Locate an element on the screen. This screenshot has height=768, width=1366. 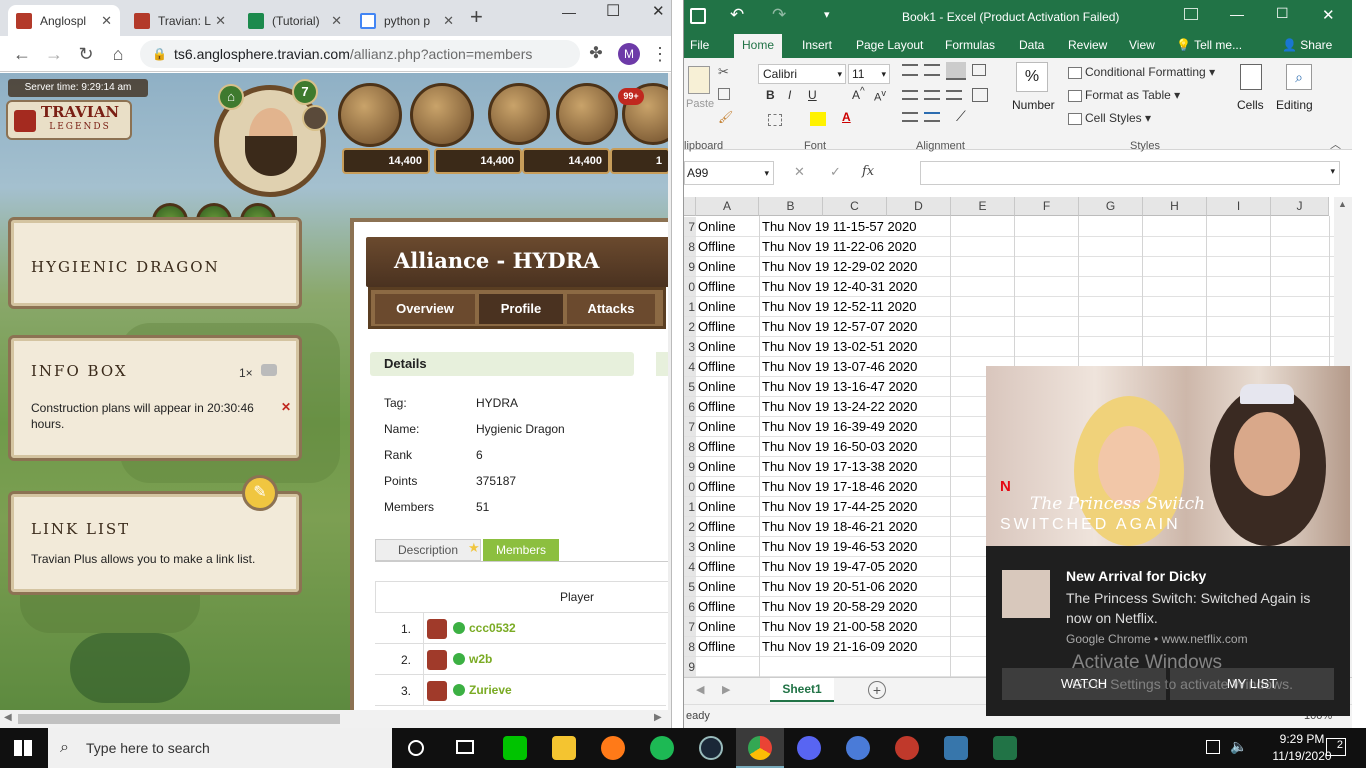
tab-view: View is located at coordinates (1142, 45).